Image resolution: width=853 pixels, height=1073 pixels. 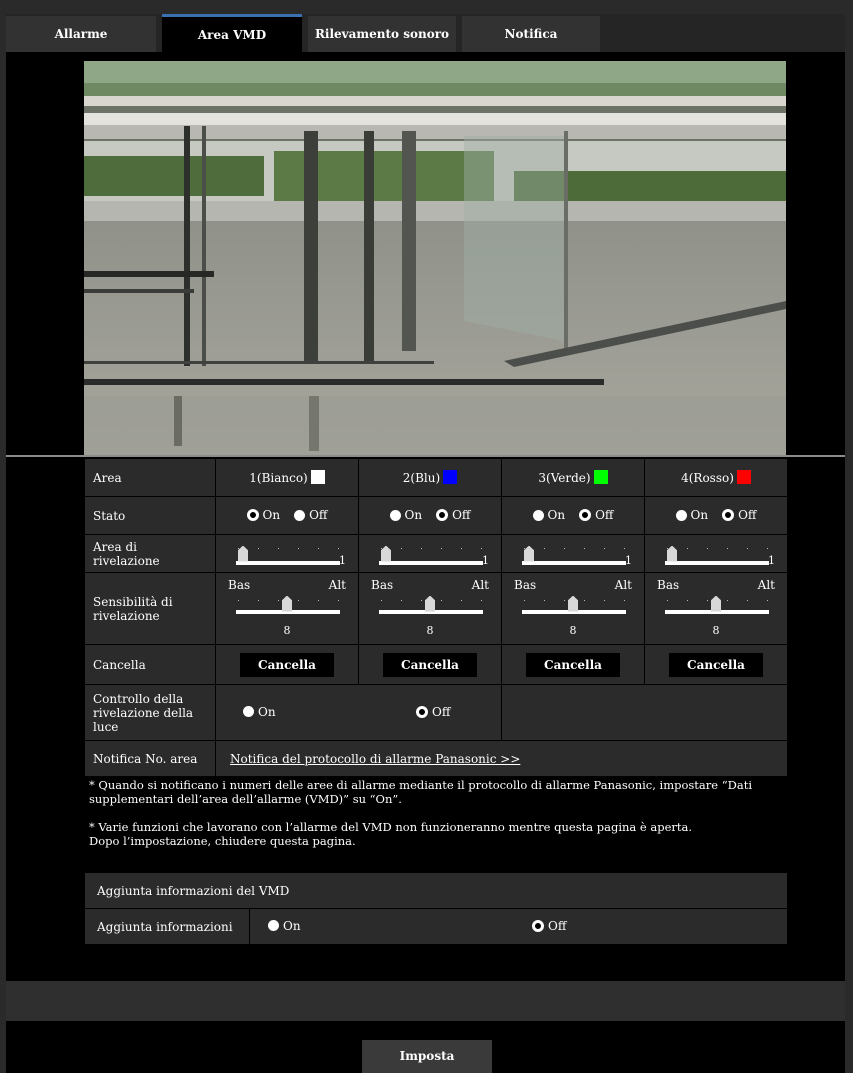 I want to click on area-col-1: 1(Bianco), so click(x=287, y=477).